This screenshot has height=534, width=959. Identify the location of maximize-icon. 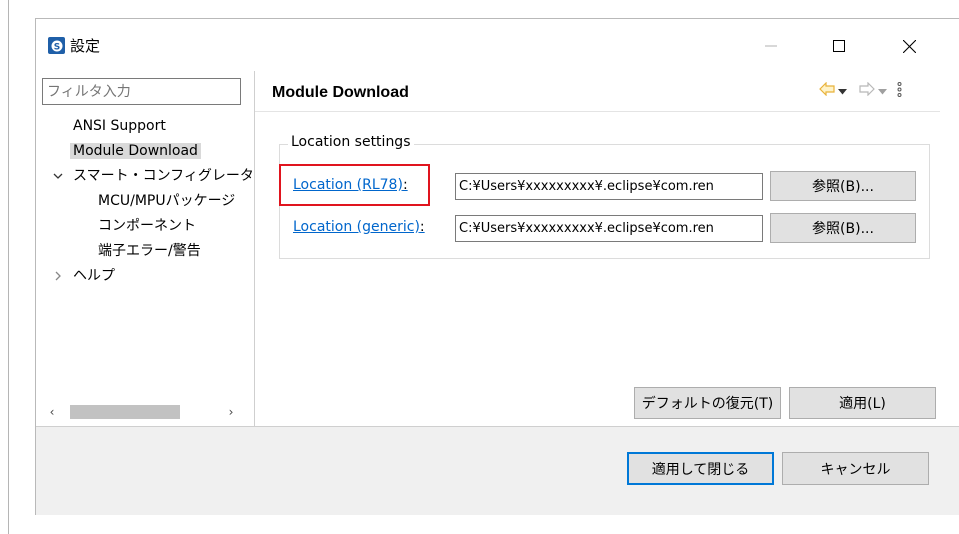
(839, 46).